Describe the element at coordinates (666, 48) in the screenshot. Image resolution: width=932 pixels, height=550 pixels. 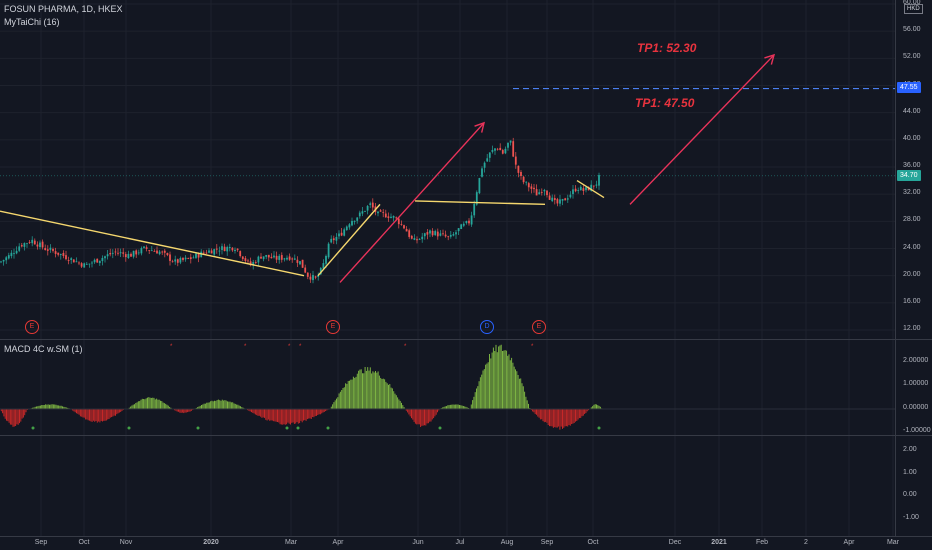
I see `tp1-upper-annotation: TP1: 52.30` at that location.